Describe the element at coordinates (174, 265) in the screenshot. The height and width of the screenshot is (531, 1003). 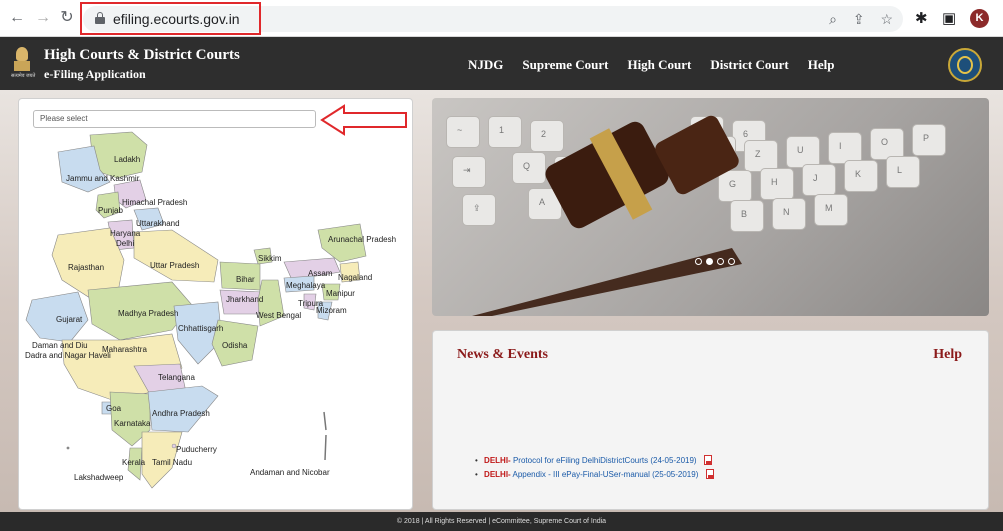
I see `label-uttar-pradesh: Uttar Pradesh` at that location.